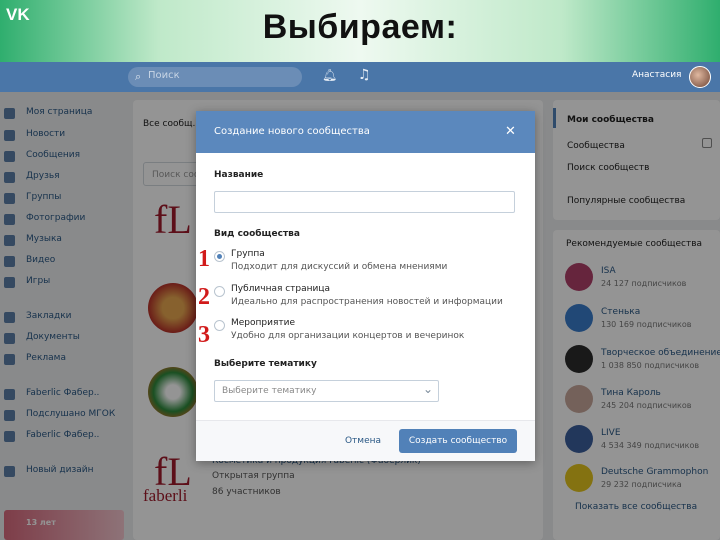 This screenshot has width=720, height=540. What do you see at coordinates (257, 234) in the screenshot?
I see `type-label: Вид сообщества` at bounding box center [257, 234].